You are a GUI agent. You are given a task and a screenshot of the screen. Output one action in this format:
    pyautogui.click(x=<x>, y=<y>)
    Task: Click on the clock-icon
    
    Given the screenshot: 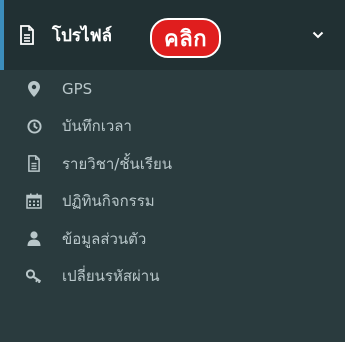 What is the action you would take?
    pyautogui.click(x=34, y=126)
    